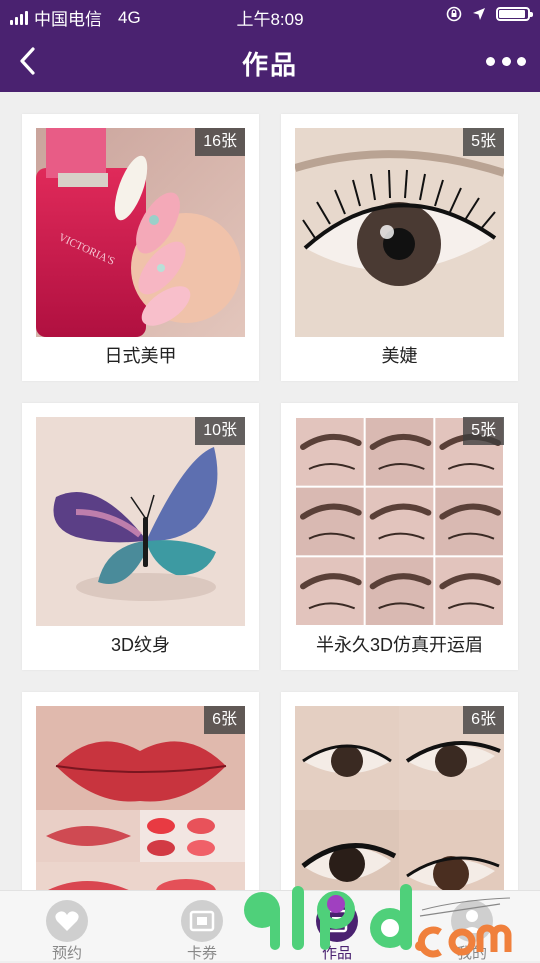  I want to click on work-title: 半永久3D仿真开运眉, so click(399, 645).